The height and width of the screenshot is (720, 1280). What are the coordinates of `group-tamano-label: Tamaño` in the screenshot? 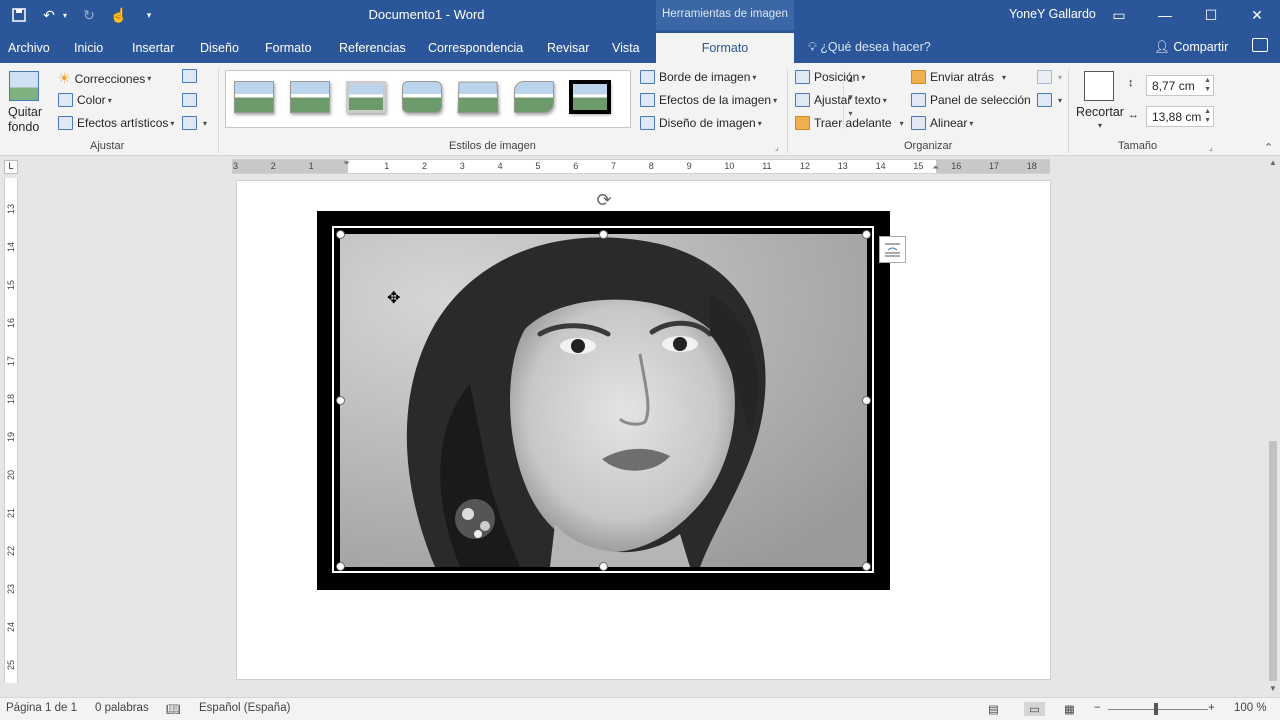 It's located at (1138, 146).